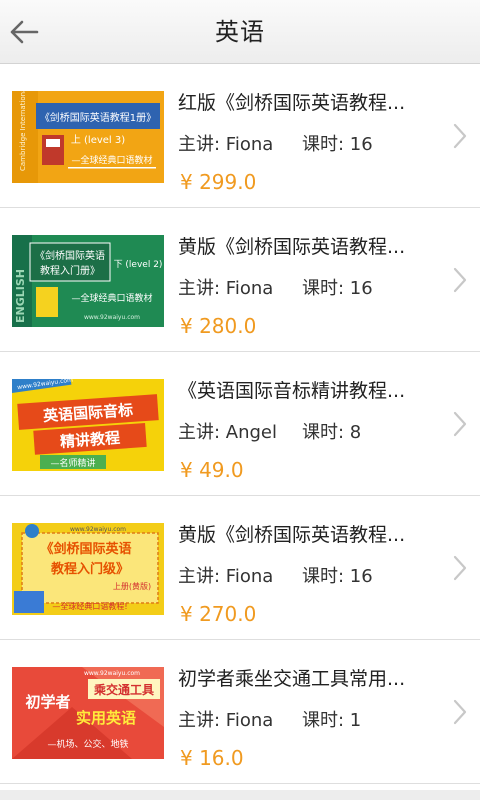 Image resolution: width=480 pixels, height=800 pixels. I want to click on course-teacher: 主讲: Angel, so click(228, 432).